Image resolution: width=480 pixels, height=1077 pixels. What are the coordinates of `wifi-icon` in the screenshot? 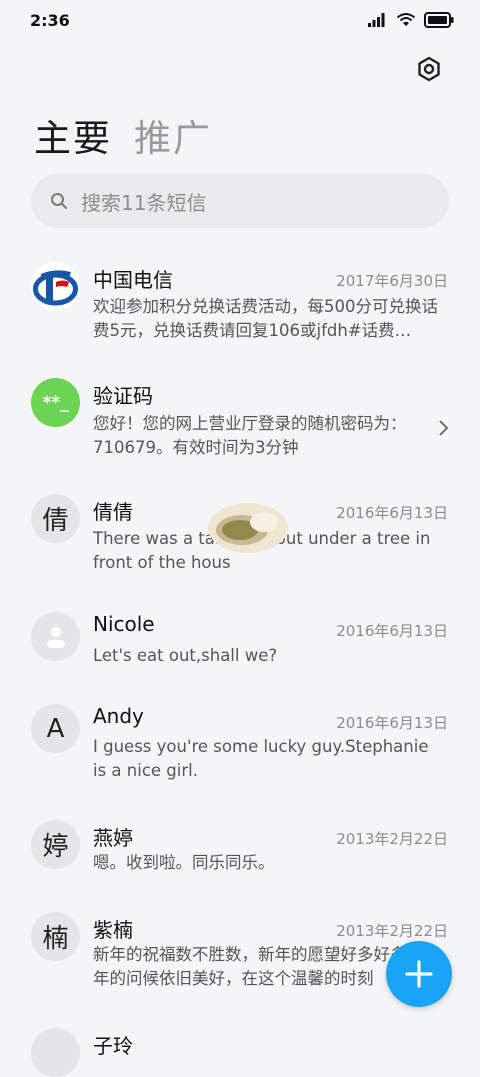 It's located at (406, 19).